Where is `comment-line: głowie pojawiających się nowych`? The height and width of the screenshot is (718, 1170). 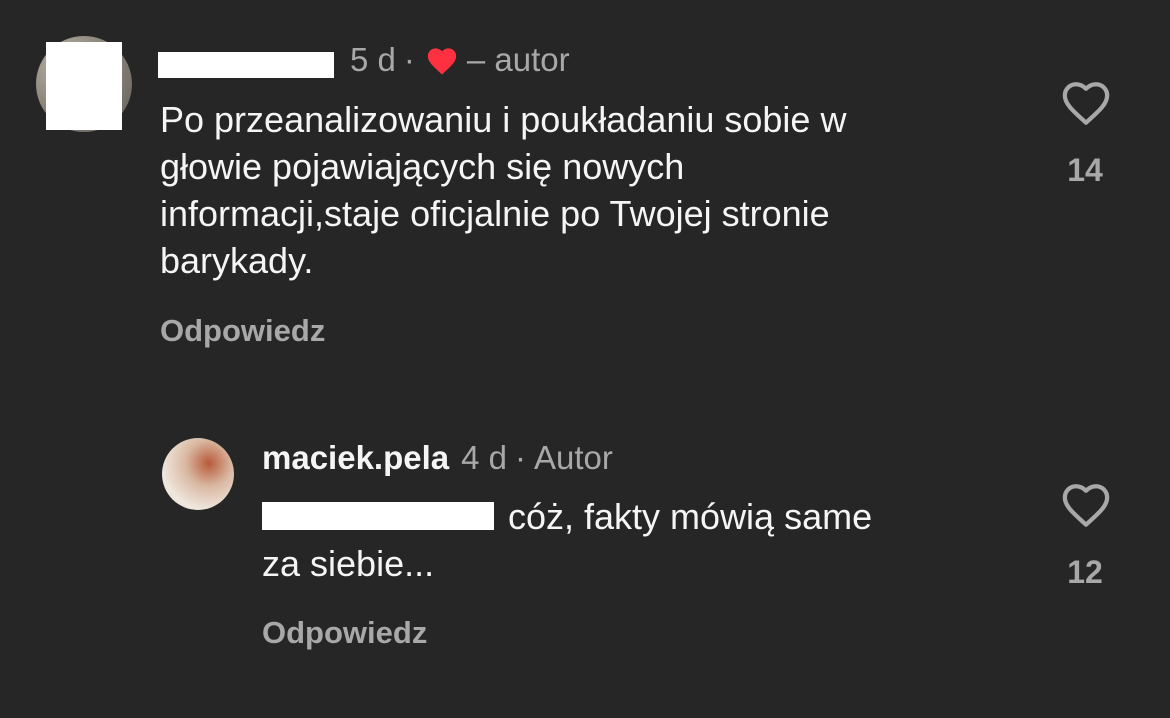 comment-line: głowie pojawiających się nowych is located at coordinates (422, 166).